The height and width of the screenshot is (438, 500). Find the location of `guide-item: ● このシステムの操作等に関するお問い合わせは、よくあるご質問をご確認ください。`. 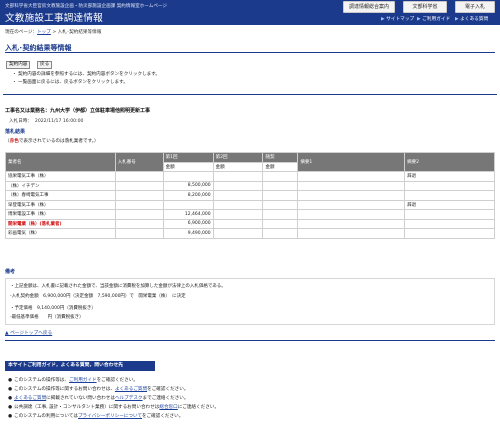

guide-item: ● このシステムの操作等に関するお問い合わせは、よくあるご質問をご確認ください。 is located at coordinates (98, 389).